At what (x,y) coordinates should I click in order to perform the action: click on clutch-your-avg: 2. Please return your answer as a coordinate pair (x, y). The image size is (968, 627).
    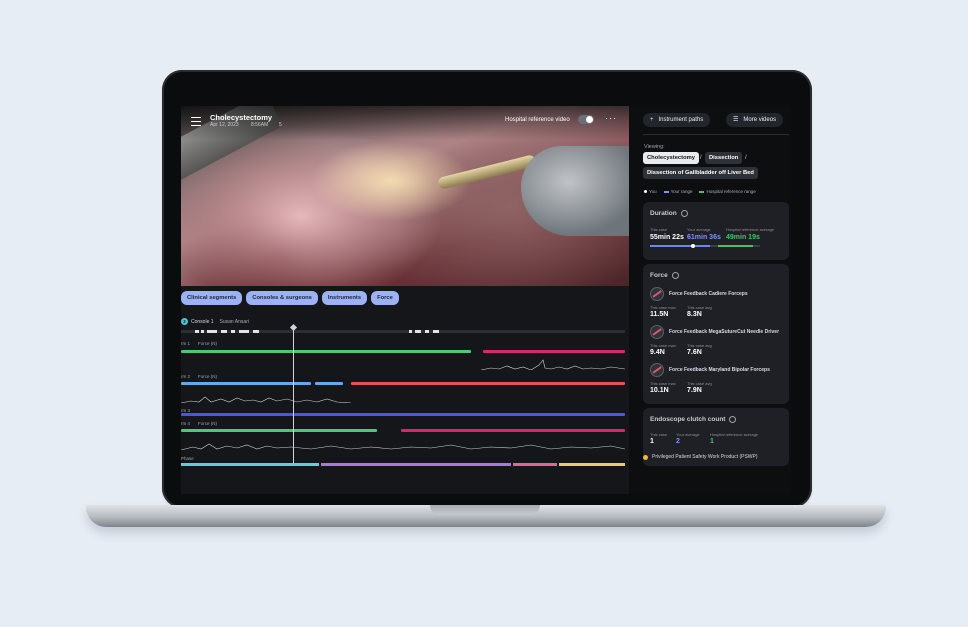
    Looking at the image, I should click on (678, 441).